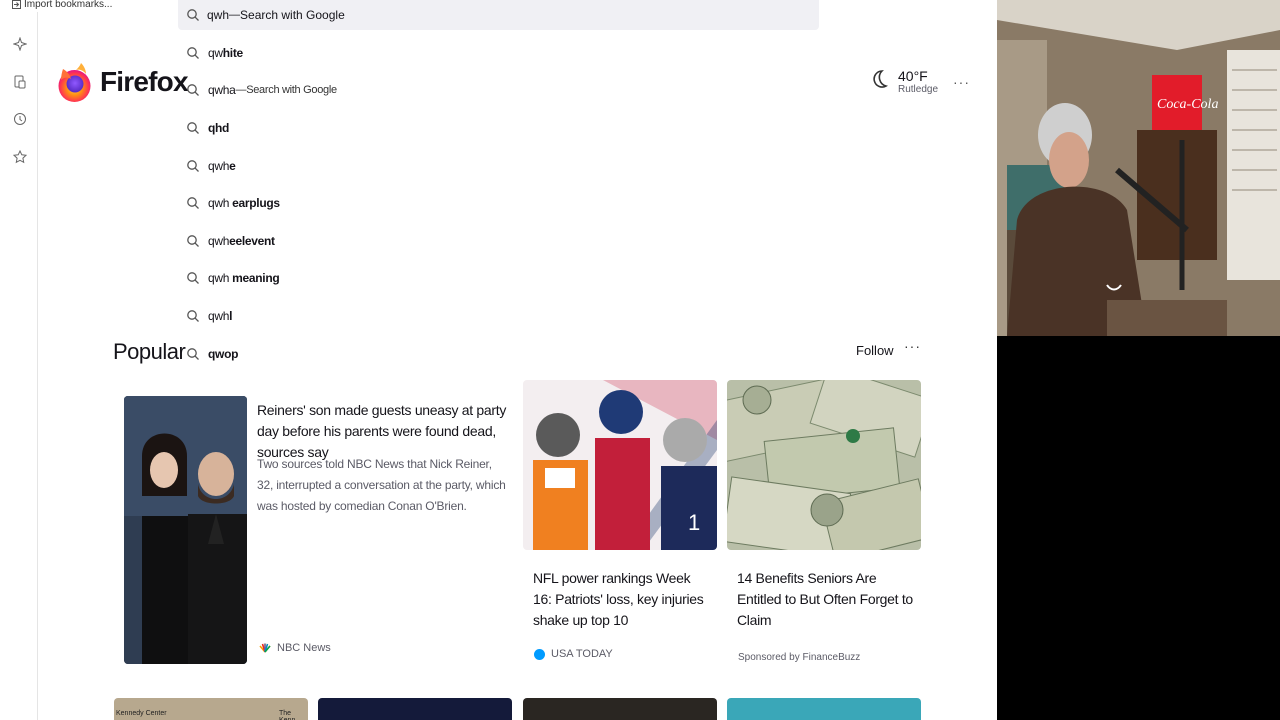 The image size is (1280, 720). I want to click on thumb-caption: Kennedy Center, so click(141, 713).